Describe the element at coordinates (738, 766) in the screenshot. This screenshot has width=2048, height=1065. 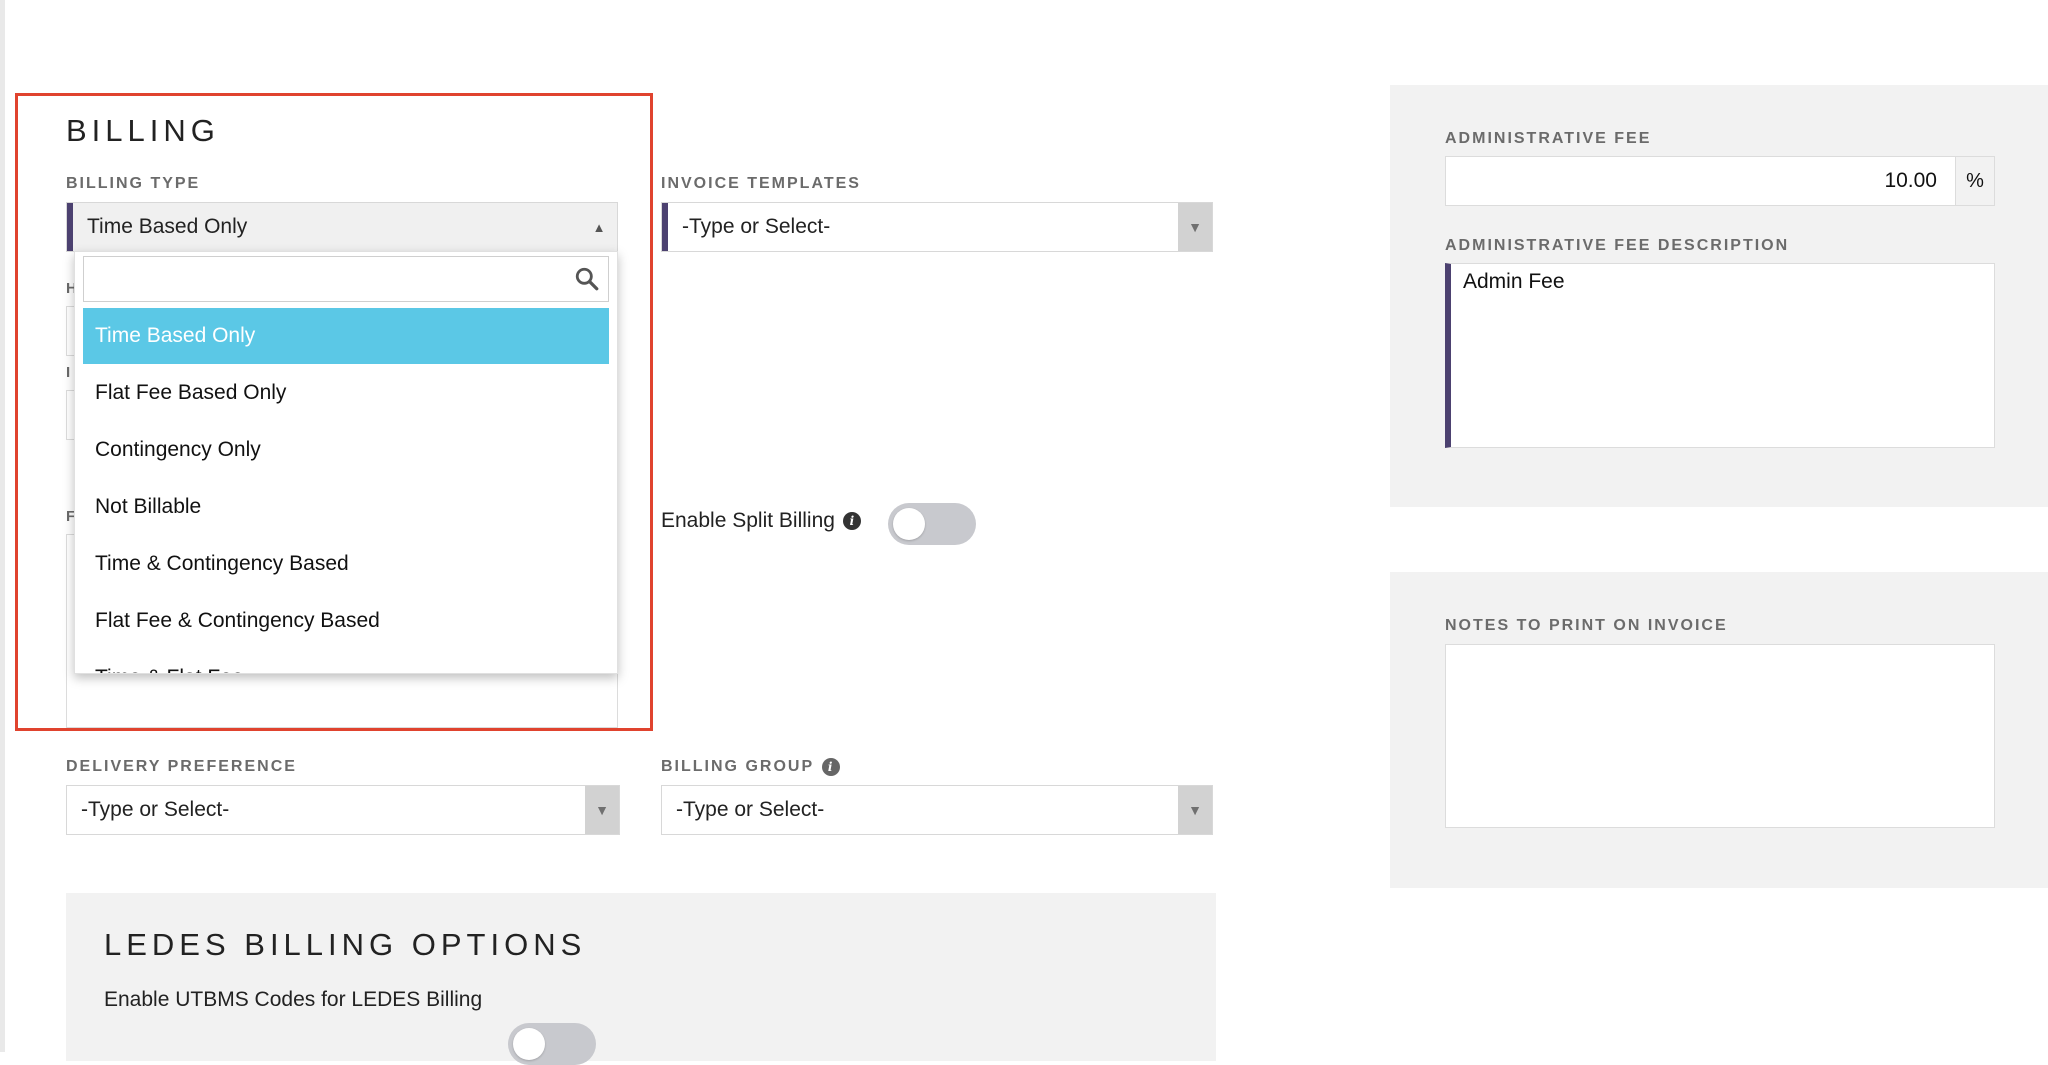
I see `billing-group-label: BILLING GROUP` at that location.